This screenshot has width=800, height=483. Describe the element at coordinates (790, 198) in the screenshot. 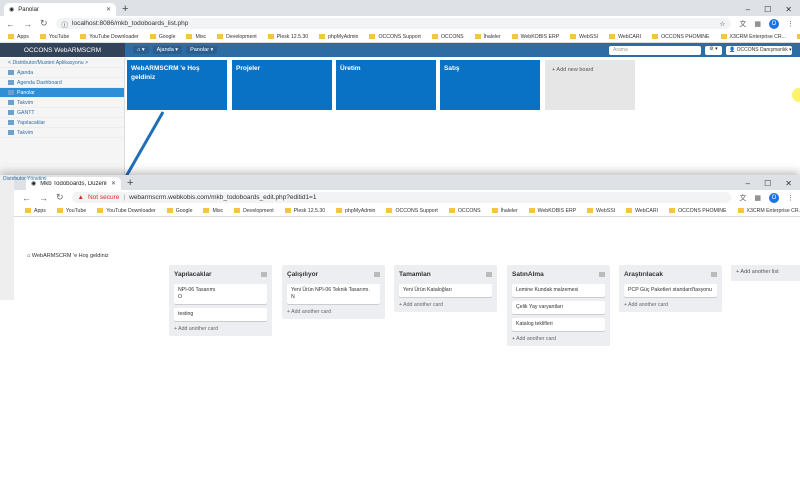

I see `menu-icon: ⋮` at that location.